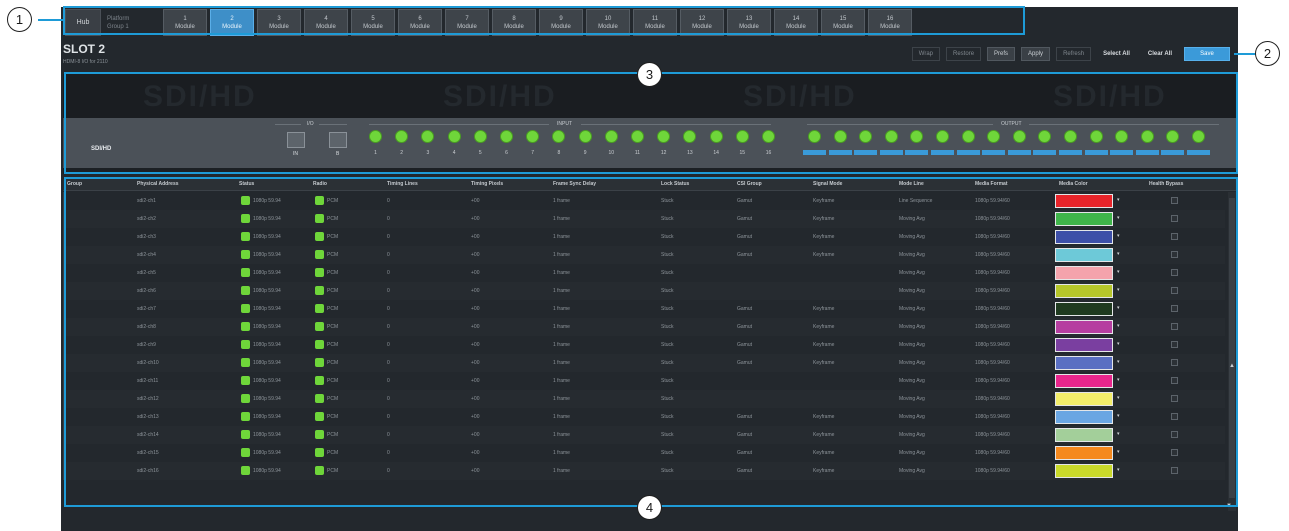  I want to click on select-all-button: Select All, so click(1116, 54).